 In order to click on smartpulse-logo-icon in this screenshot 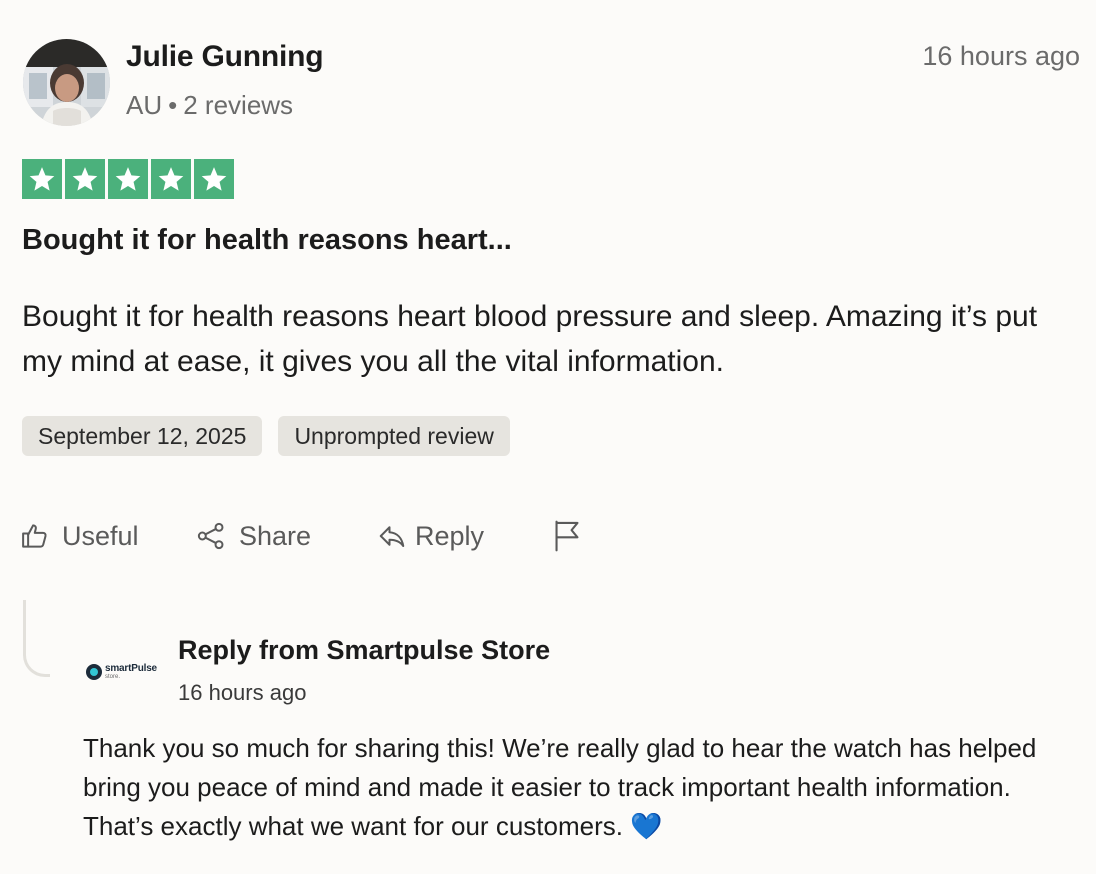, I will do `click(94, 672)`.